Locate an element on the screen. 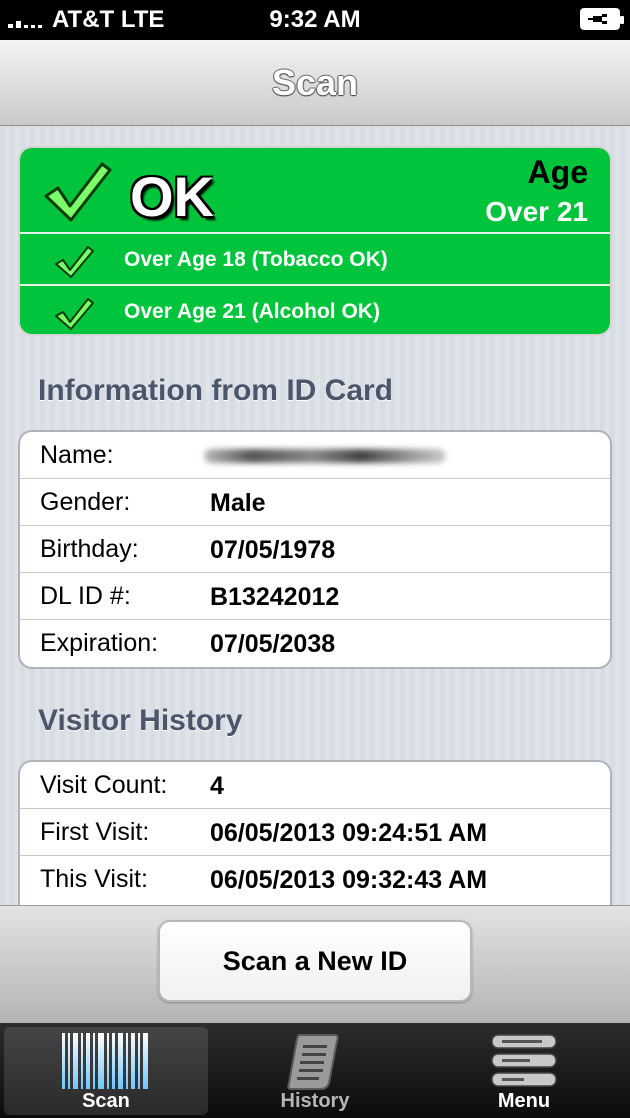 The height and width of the screenshot is (1118, 630). table-row: This Visit: 06/05/2013 09:32:43 AM is located at coordinates (315, 879).